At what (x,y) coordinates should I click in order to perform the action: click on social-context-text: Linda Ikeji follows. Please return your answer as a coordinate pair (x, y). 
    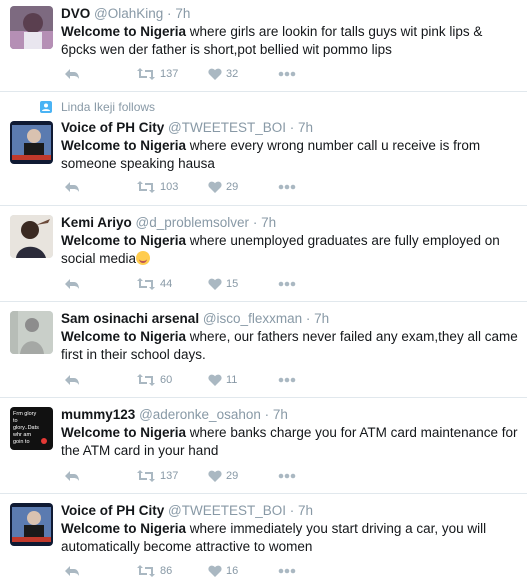
    Looking at the image, I should click on (108, 107).